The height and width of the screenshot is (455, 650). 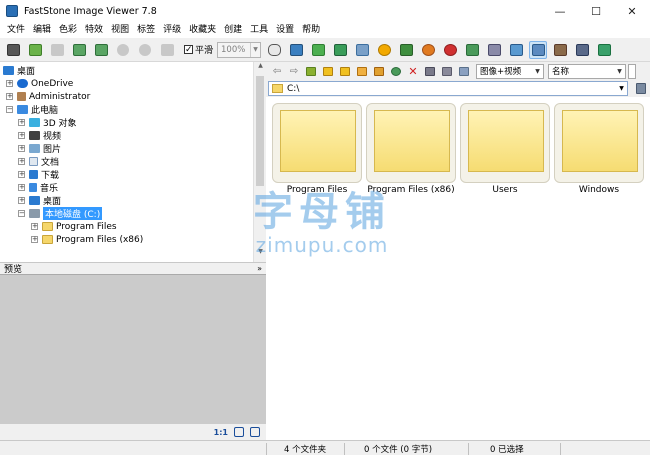 I want to click on menu-create: 创建, so click(x=233, y=30).